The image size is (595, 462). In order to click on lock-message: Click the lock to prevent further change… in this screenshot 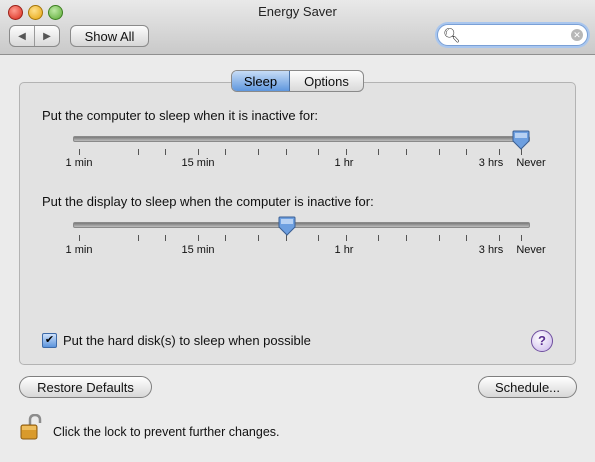, I will do `click(166, 432)`.